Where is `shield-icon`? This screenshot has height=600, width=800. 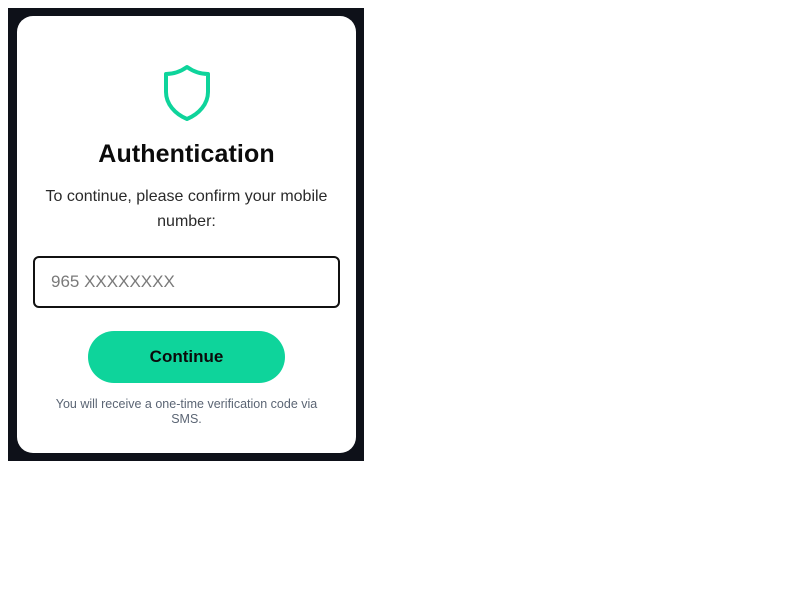
shield-icon is located at coordinates (187, 93).